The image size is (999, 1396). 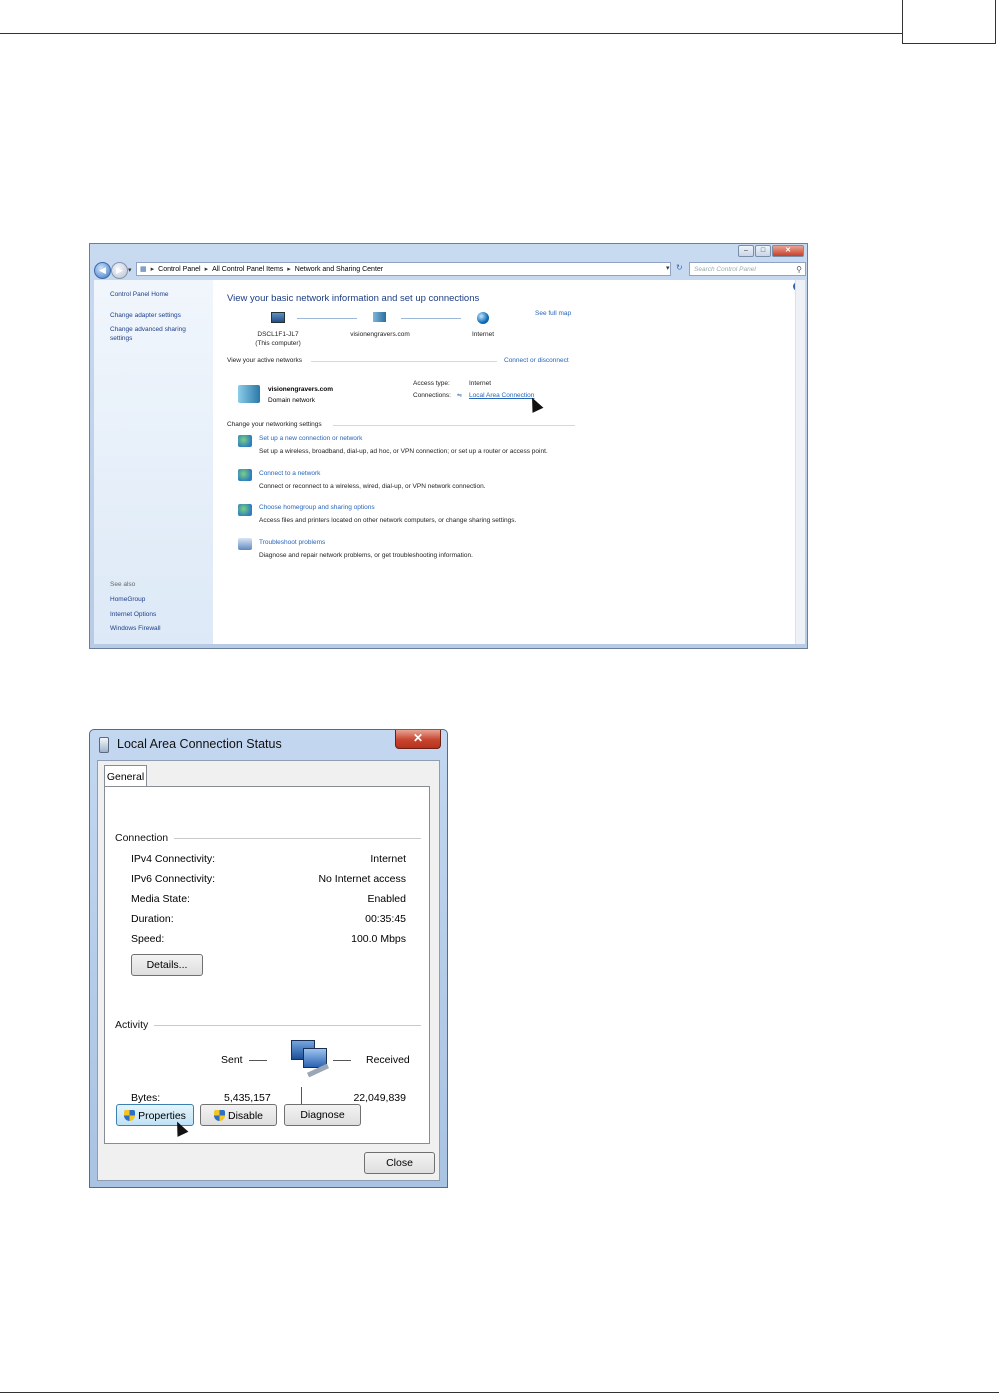 What do you see at coordinates (265, 360) in the screenshot?
I see `active-networks-header: View your active networks` at bounding box center [265, 360].